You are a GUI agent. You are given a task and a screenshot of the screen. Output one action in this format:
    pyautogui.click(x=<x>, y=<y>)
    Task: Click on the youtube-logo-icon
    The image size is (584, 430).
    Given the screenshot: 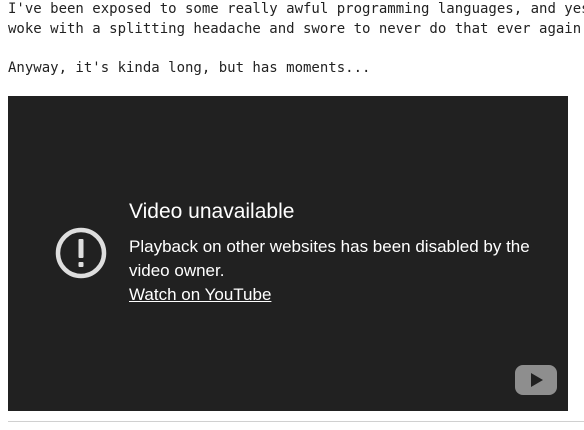 What is the action you would take?
    pyautogui.click(x=536, y=380)
    